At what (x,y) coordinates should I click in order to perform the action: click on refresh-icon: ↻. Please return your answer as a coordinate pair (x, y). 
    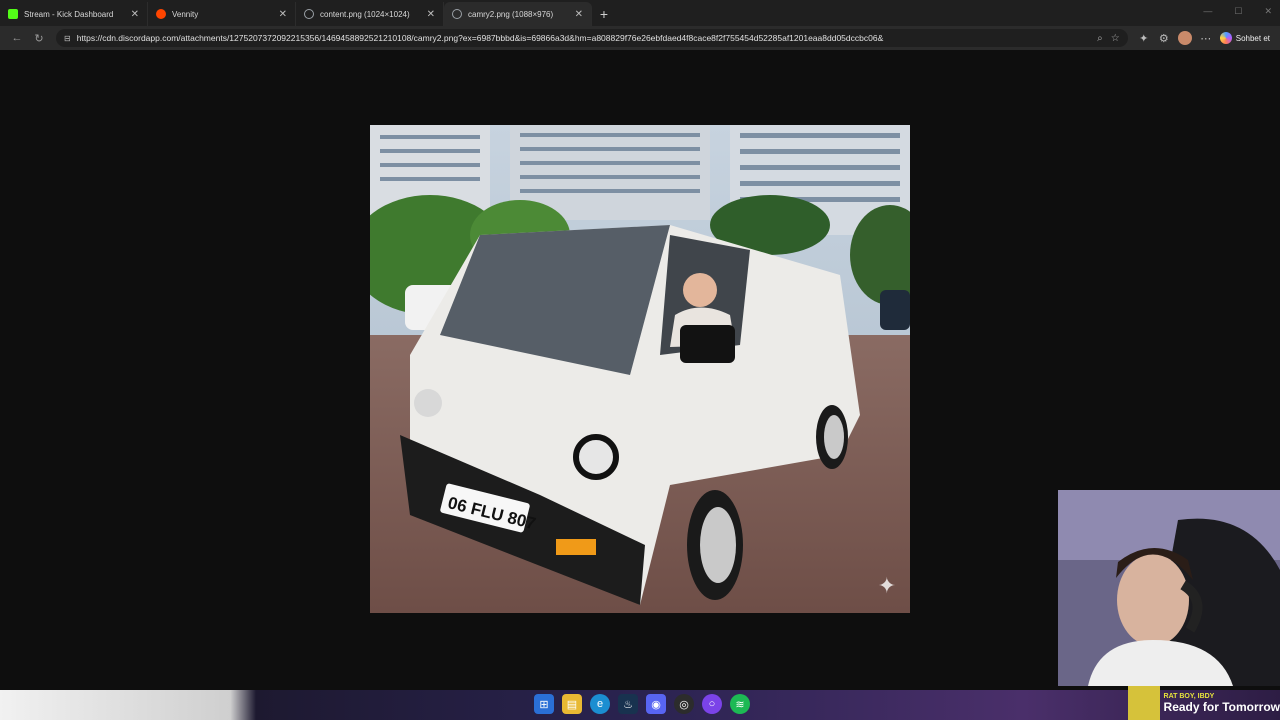
    Looking at the image, I should click on (39, 38).